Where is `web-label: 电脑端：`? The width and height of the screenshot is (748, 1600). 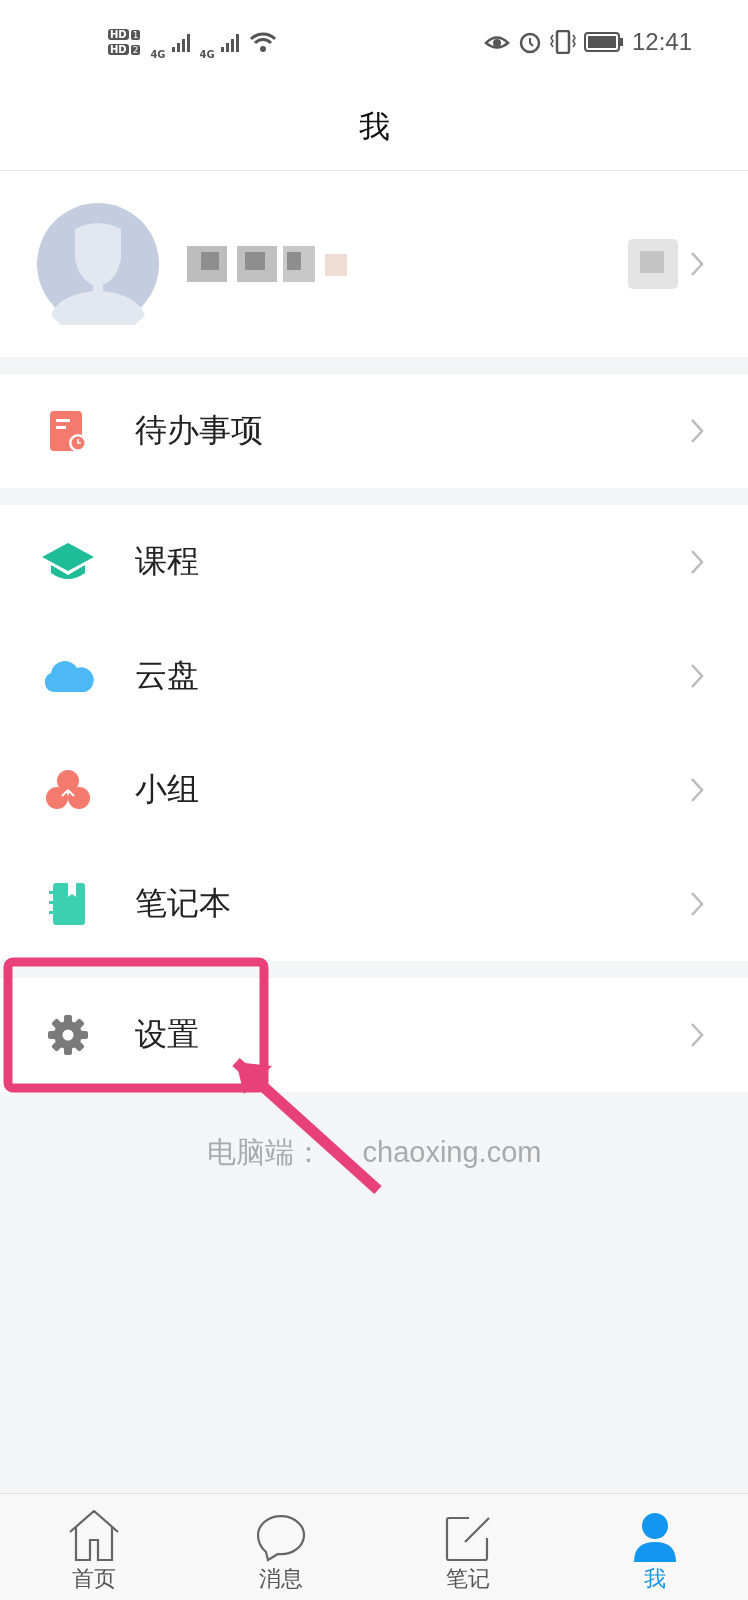 web-label: 电脑端： is located at coordinates (264, 1152).